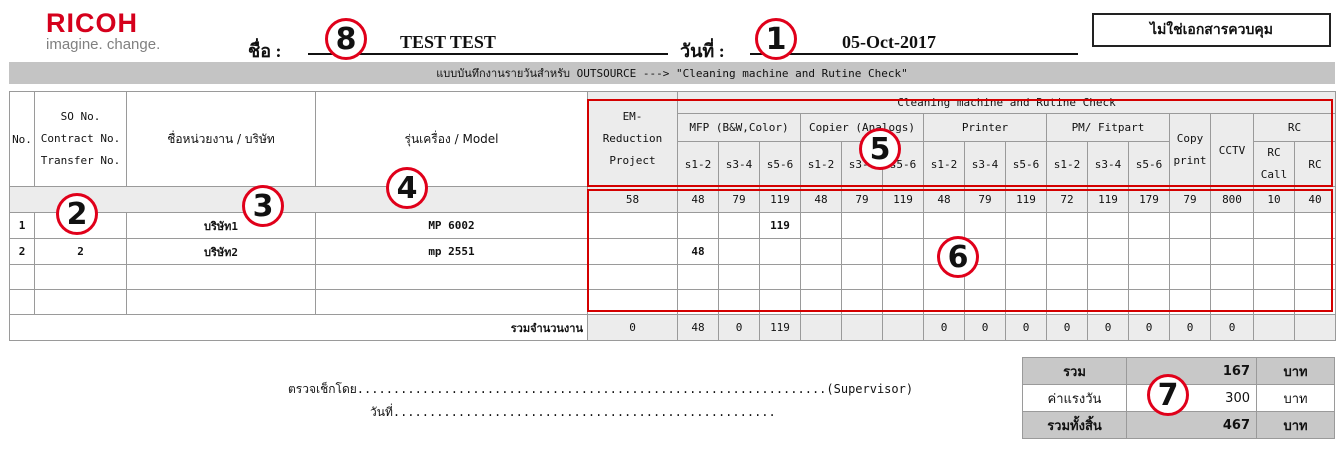  Describe the element at coordinates (1295, 371) in the screenshot. I see `summary-total-unit: บาท` at that location.